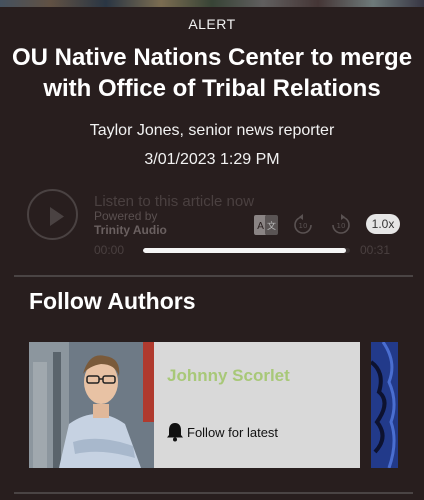 The image size is (424, 500). Describe the element at coordinates (213, 276) in the screenshot. I see `section-divider` at that location.